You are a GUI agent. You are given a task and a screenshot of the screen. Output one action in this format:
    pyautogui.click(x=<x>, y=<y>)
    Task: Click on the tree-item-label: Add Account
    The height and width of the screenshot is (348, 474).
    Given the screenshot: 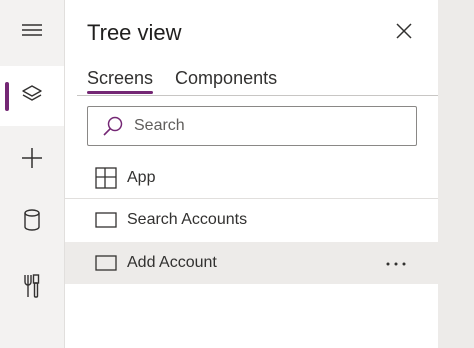 What is the action you would take?
    pyautogui.click(x=172, y=262)
    